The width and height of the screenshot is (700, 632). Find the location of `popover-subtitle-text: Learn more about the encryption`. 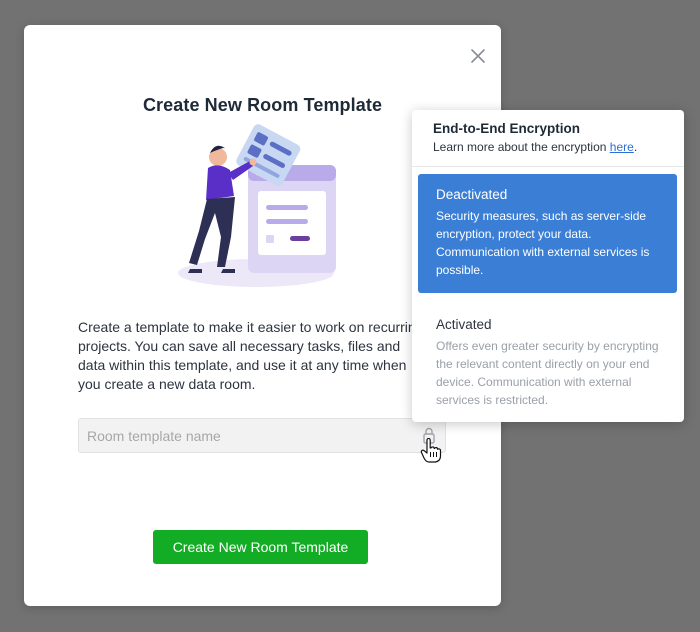

popover-subtitle-text: Learn more about the encryption is located at coordinates (521, 147).